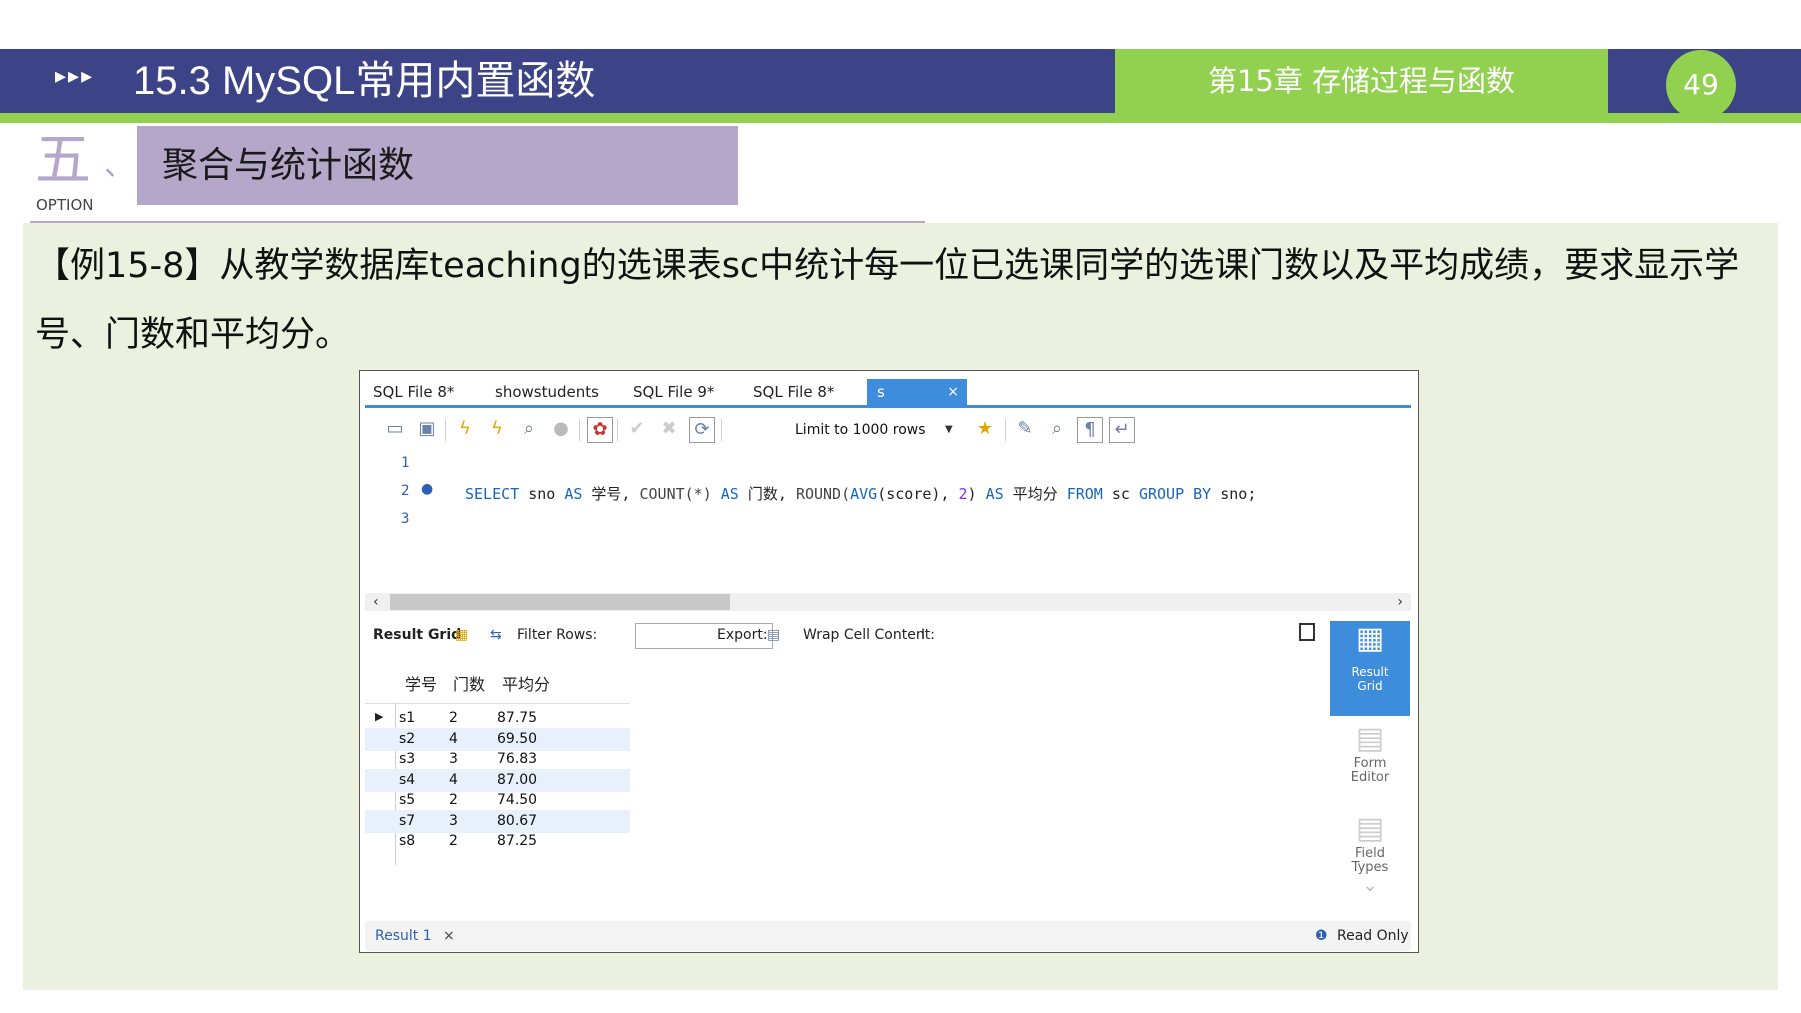  Describe the element at coordinates (1175, 494) in the screenshot. I see `kw-group-by: GROUP BY` at that location.